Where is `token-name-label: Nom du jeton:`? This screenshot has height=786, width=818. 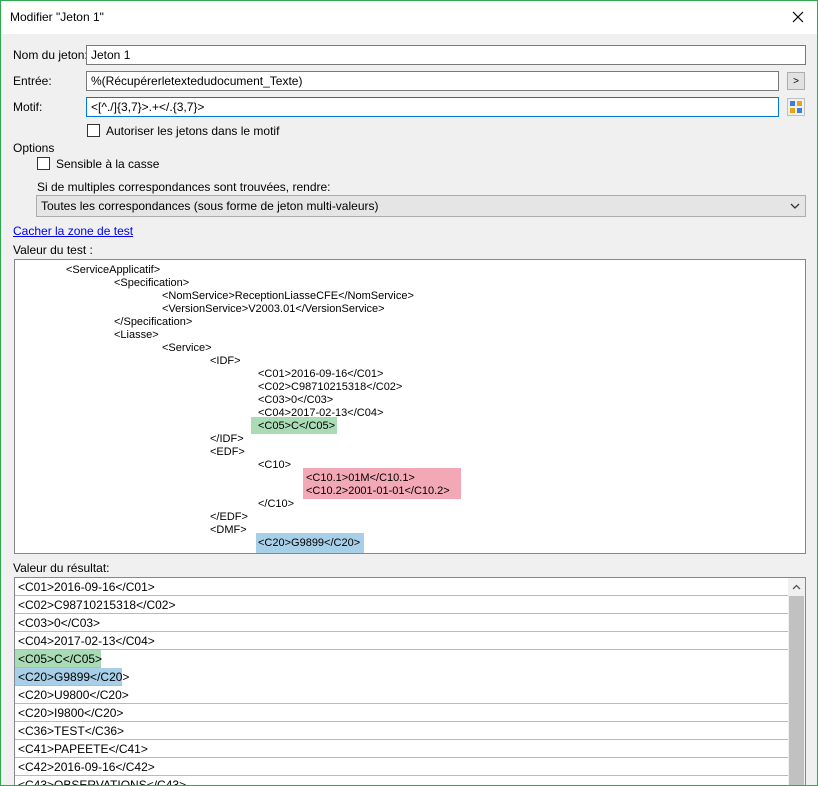
token-name-label: Nom du jeton: is located at coordinates (50, 55).